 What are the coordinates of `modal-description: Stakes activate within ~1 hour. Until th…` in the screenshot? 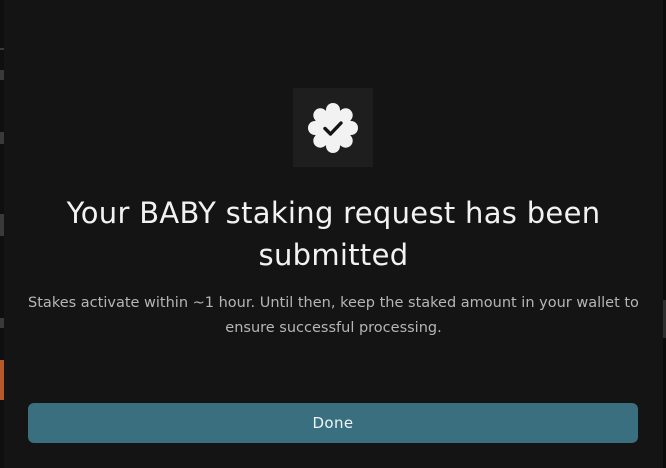 It's located at (333, 315).